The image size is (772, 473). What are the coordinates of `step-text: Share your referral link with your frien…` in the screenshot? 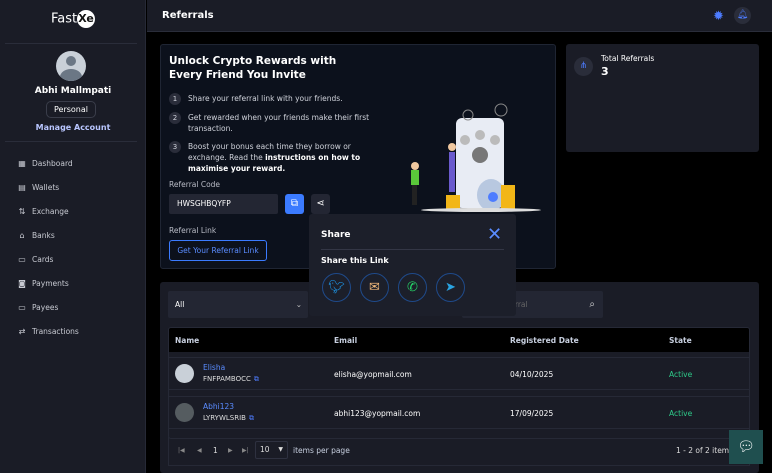 It's located at (265, 98).